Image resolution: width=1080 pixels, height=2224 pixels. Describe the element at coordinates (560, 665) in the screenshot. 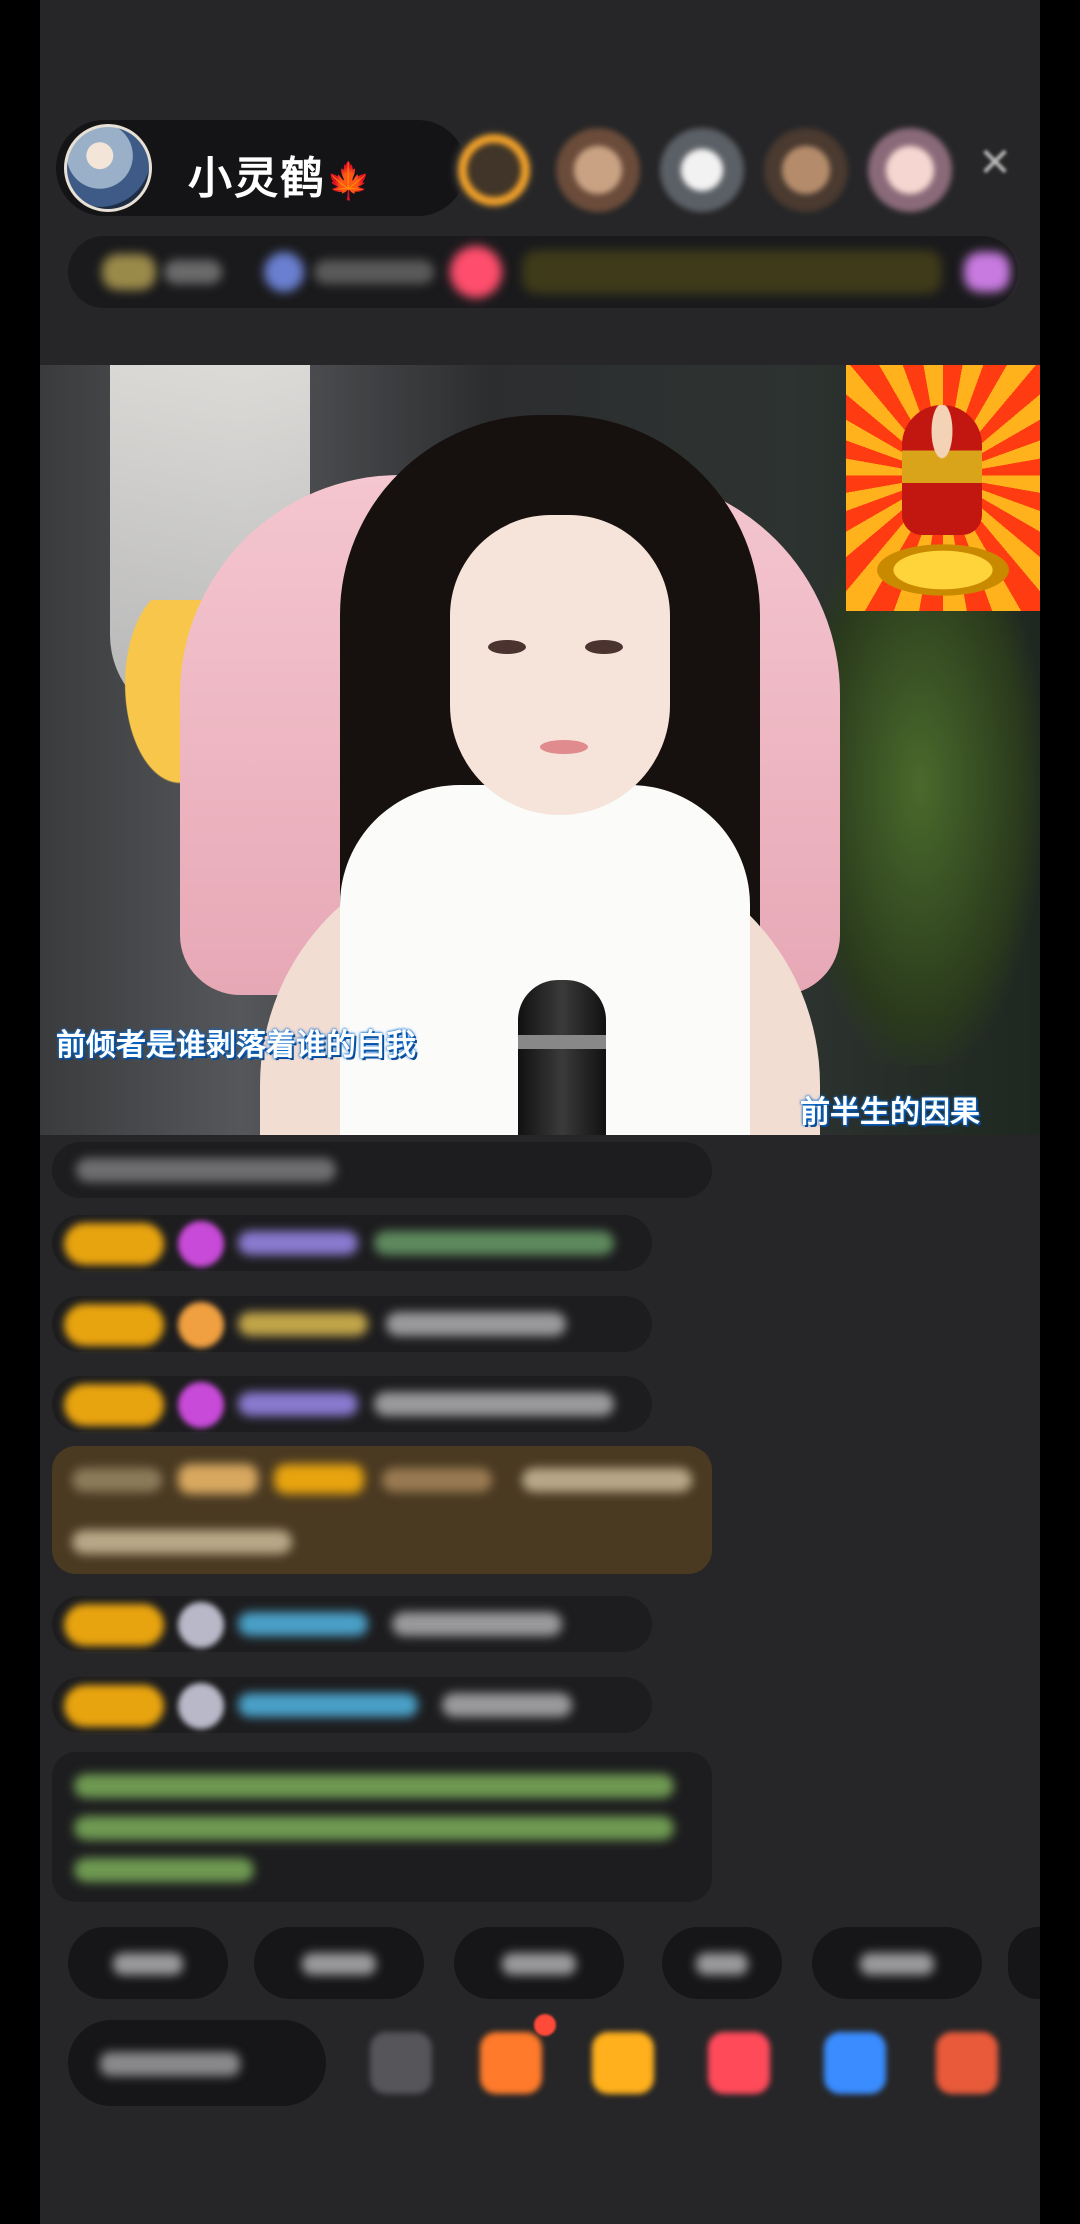

I see `streamer-face` at that location.